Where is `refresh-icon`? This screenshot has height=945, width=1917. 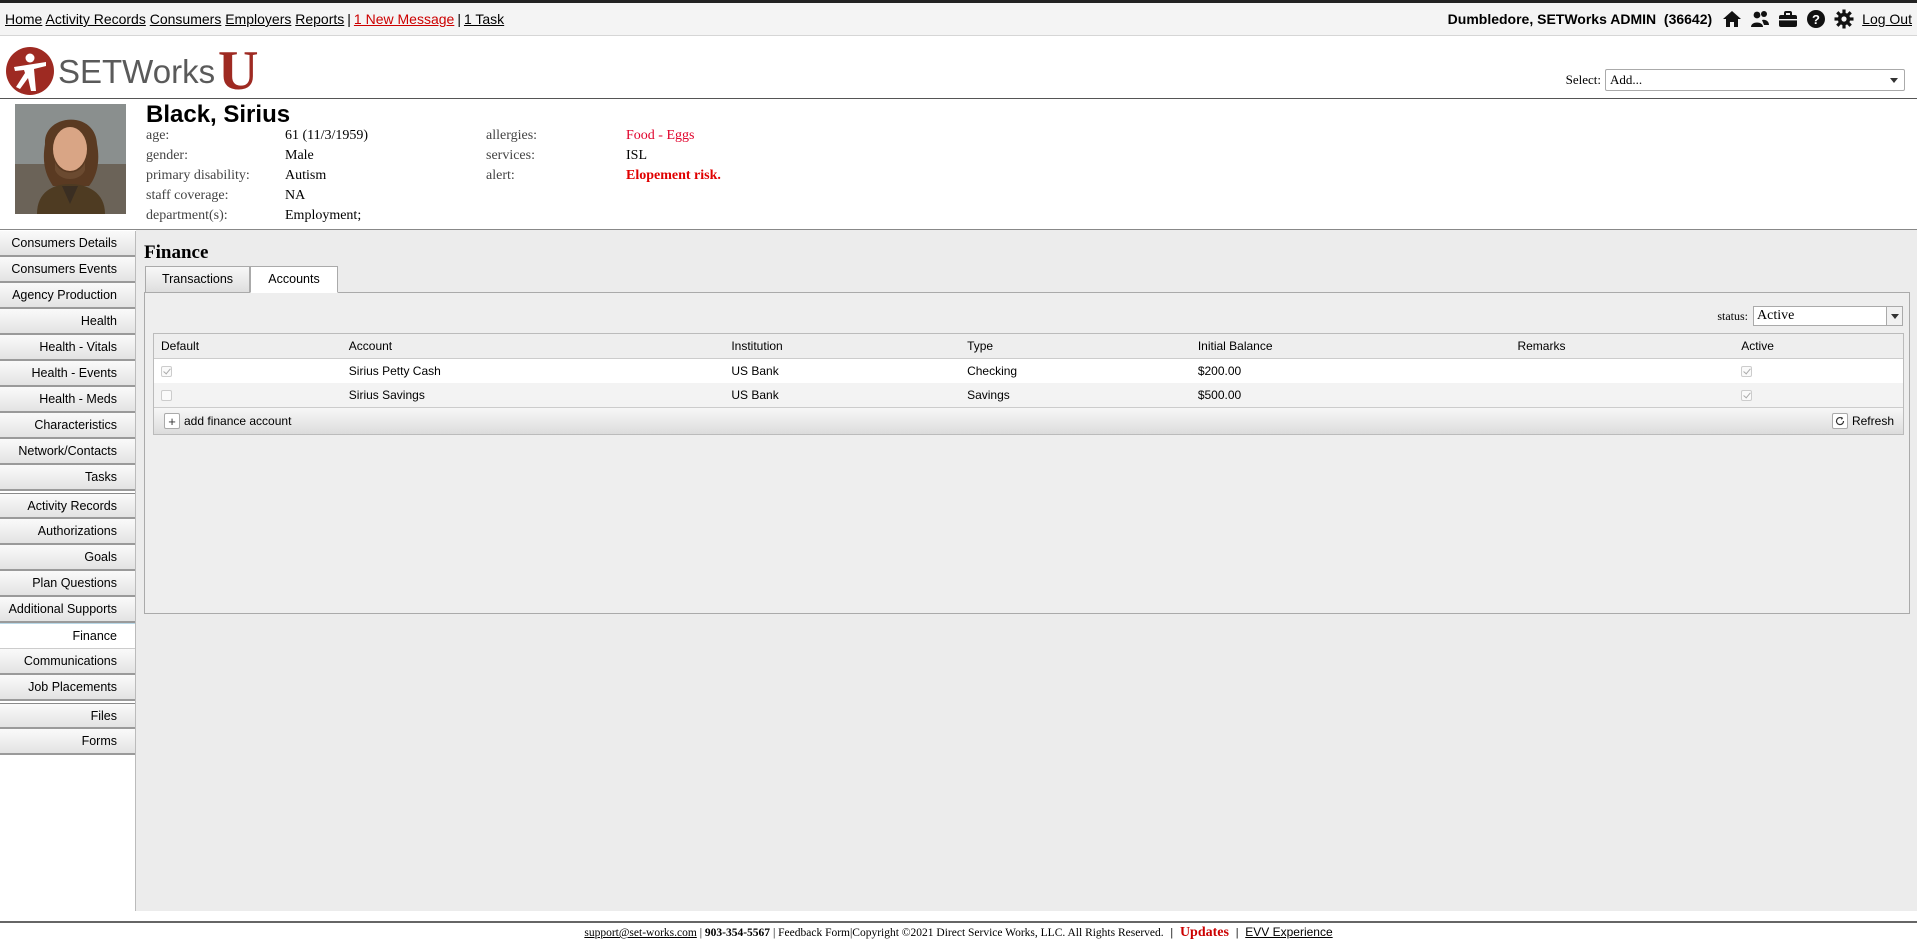
refresh-icon is located at coordinates (1839, 421).